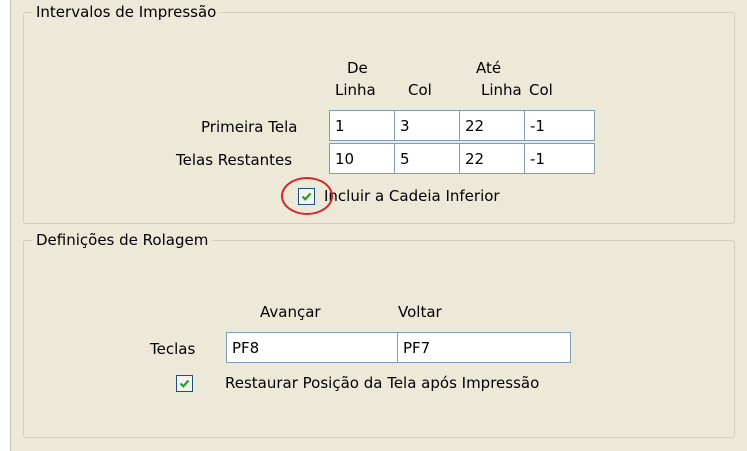  I want to click on from-header: De, so click(357, 68).